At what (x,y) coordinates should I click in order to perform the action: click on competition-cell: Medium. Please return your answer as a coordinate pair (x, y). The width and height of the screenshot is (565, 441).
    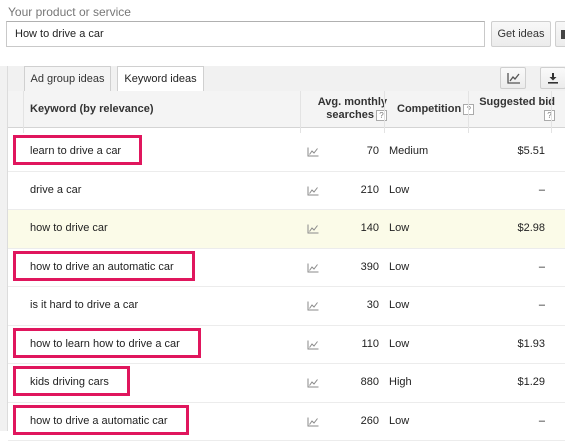
    Looking at the image, I should click on (408, 151).